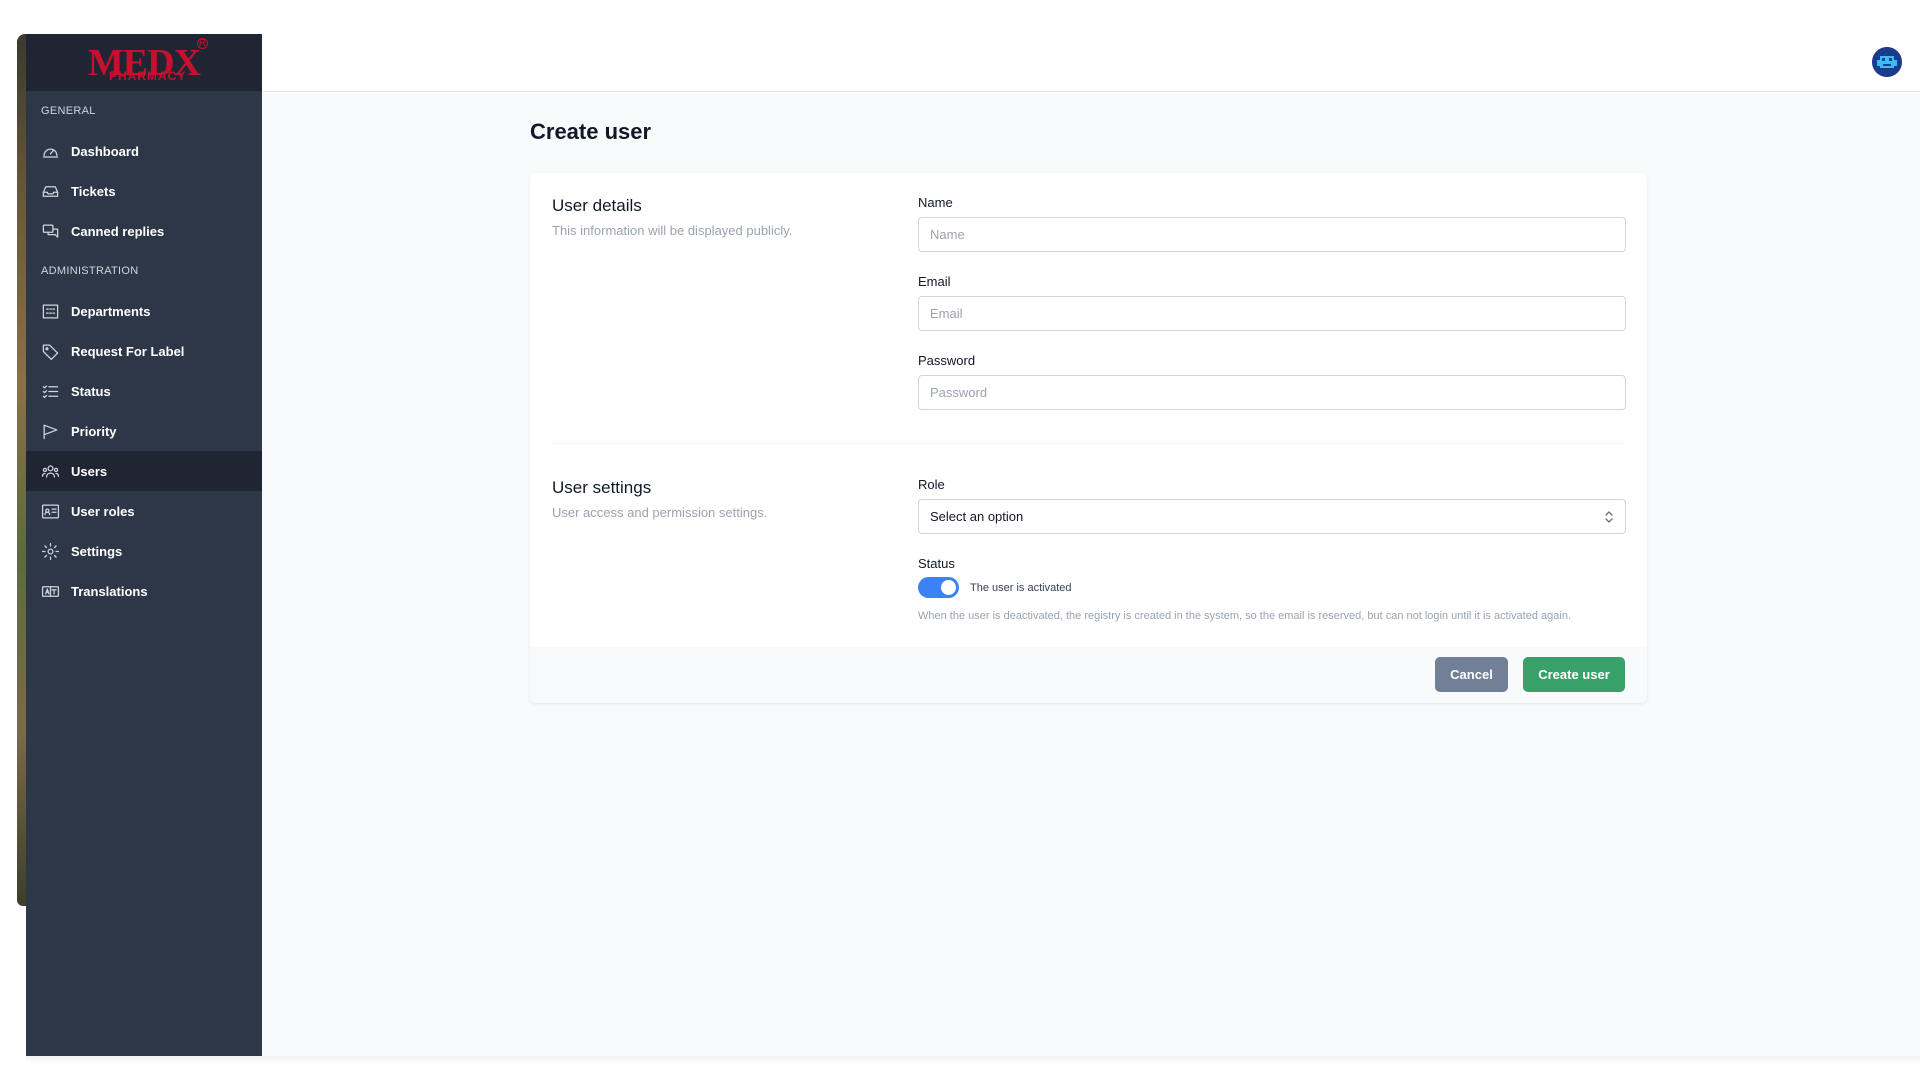 This screenshot has height=1080, width=1920. Describe the element at coordinates (50, 391) in the screenshot. I see `checklist-icon` at that location.